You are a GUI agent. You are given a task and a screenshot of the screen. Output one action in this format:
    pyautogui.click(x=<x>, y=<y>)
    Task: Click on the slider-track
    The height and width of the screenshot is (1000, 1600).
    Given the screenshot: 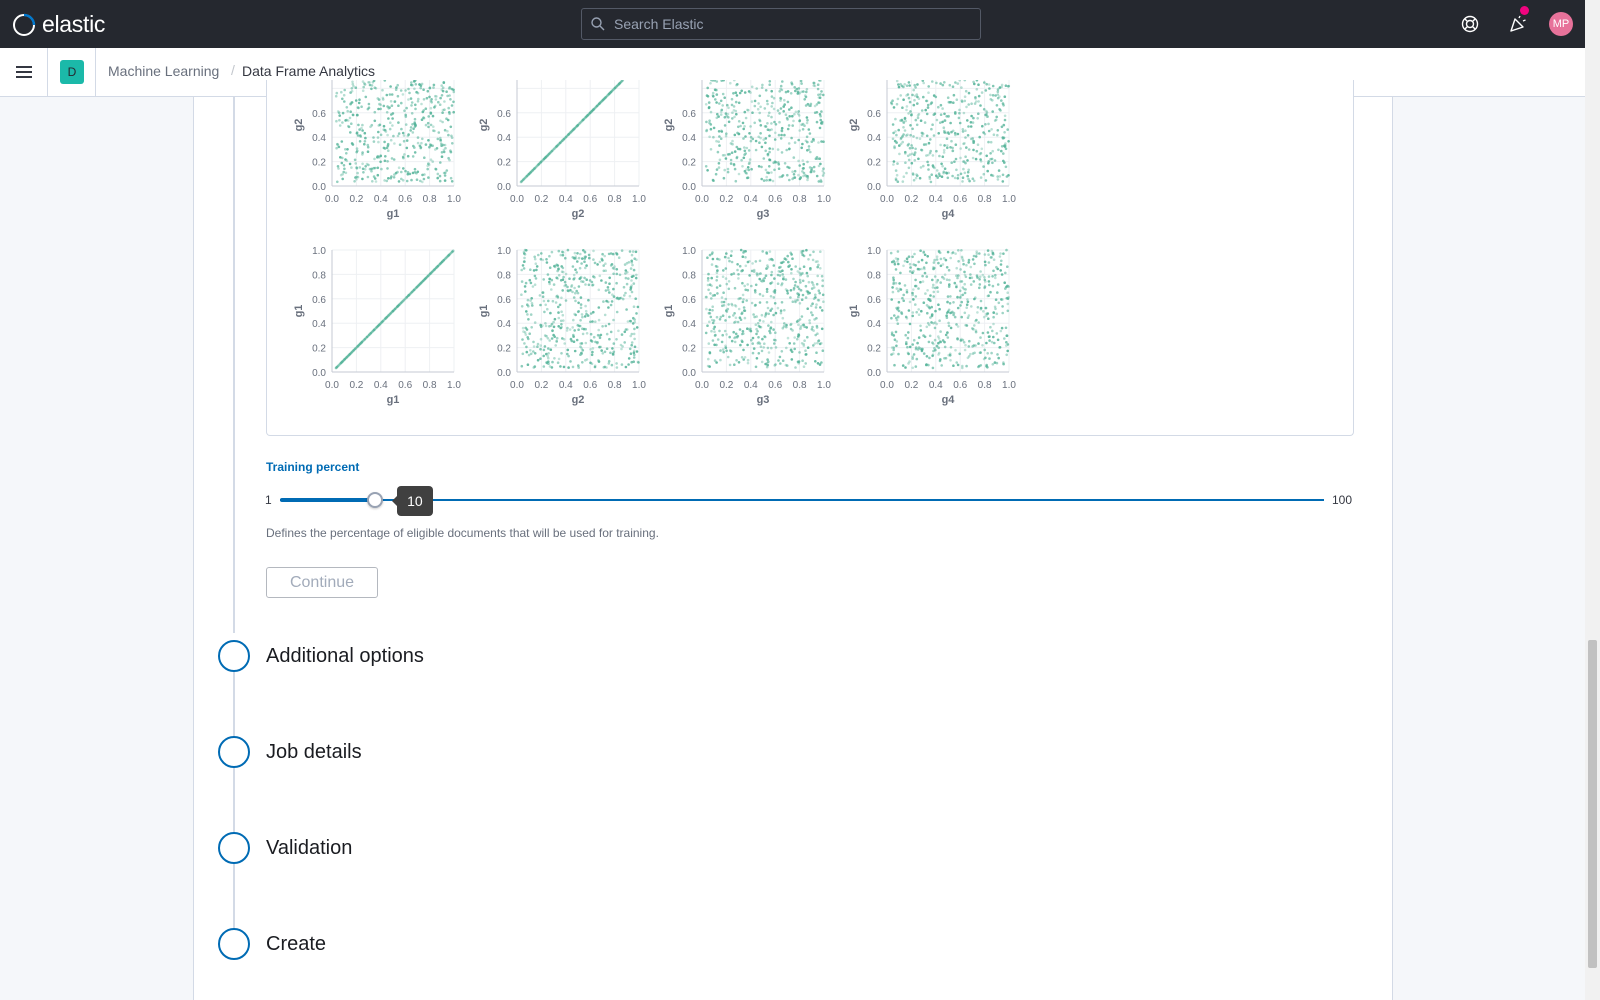 What is the action you would take?
    pyautogui.click(x=802, y=500)
    